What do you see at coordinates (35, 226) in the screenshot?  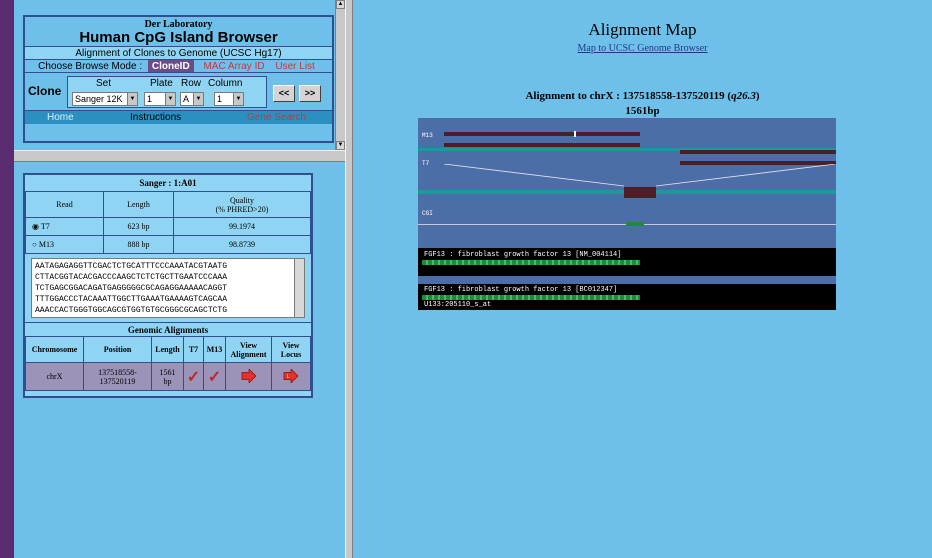 I see `radio-selected-icon: ◉` at bounding box center [35, 226].